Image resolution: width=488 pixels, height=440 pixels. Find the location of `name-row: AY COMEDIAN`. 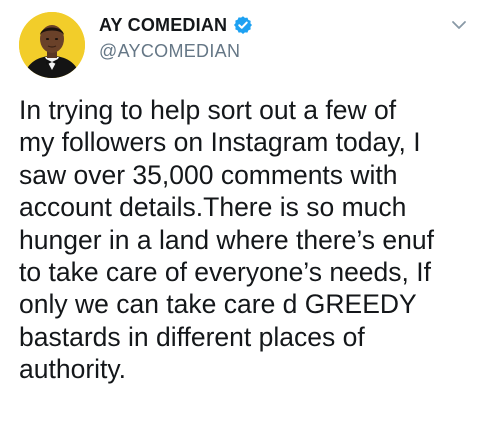

name-row: AY COMEDIAN is located at coordinates (176, 25).